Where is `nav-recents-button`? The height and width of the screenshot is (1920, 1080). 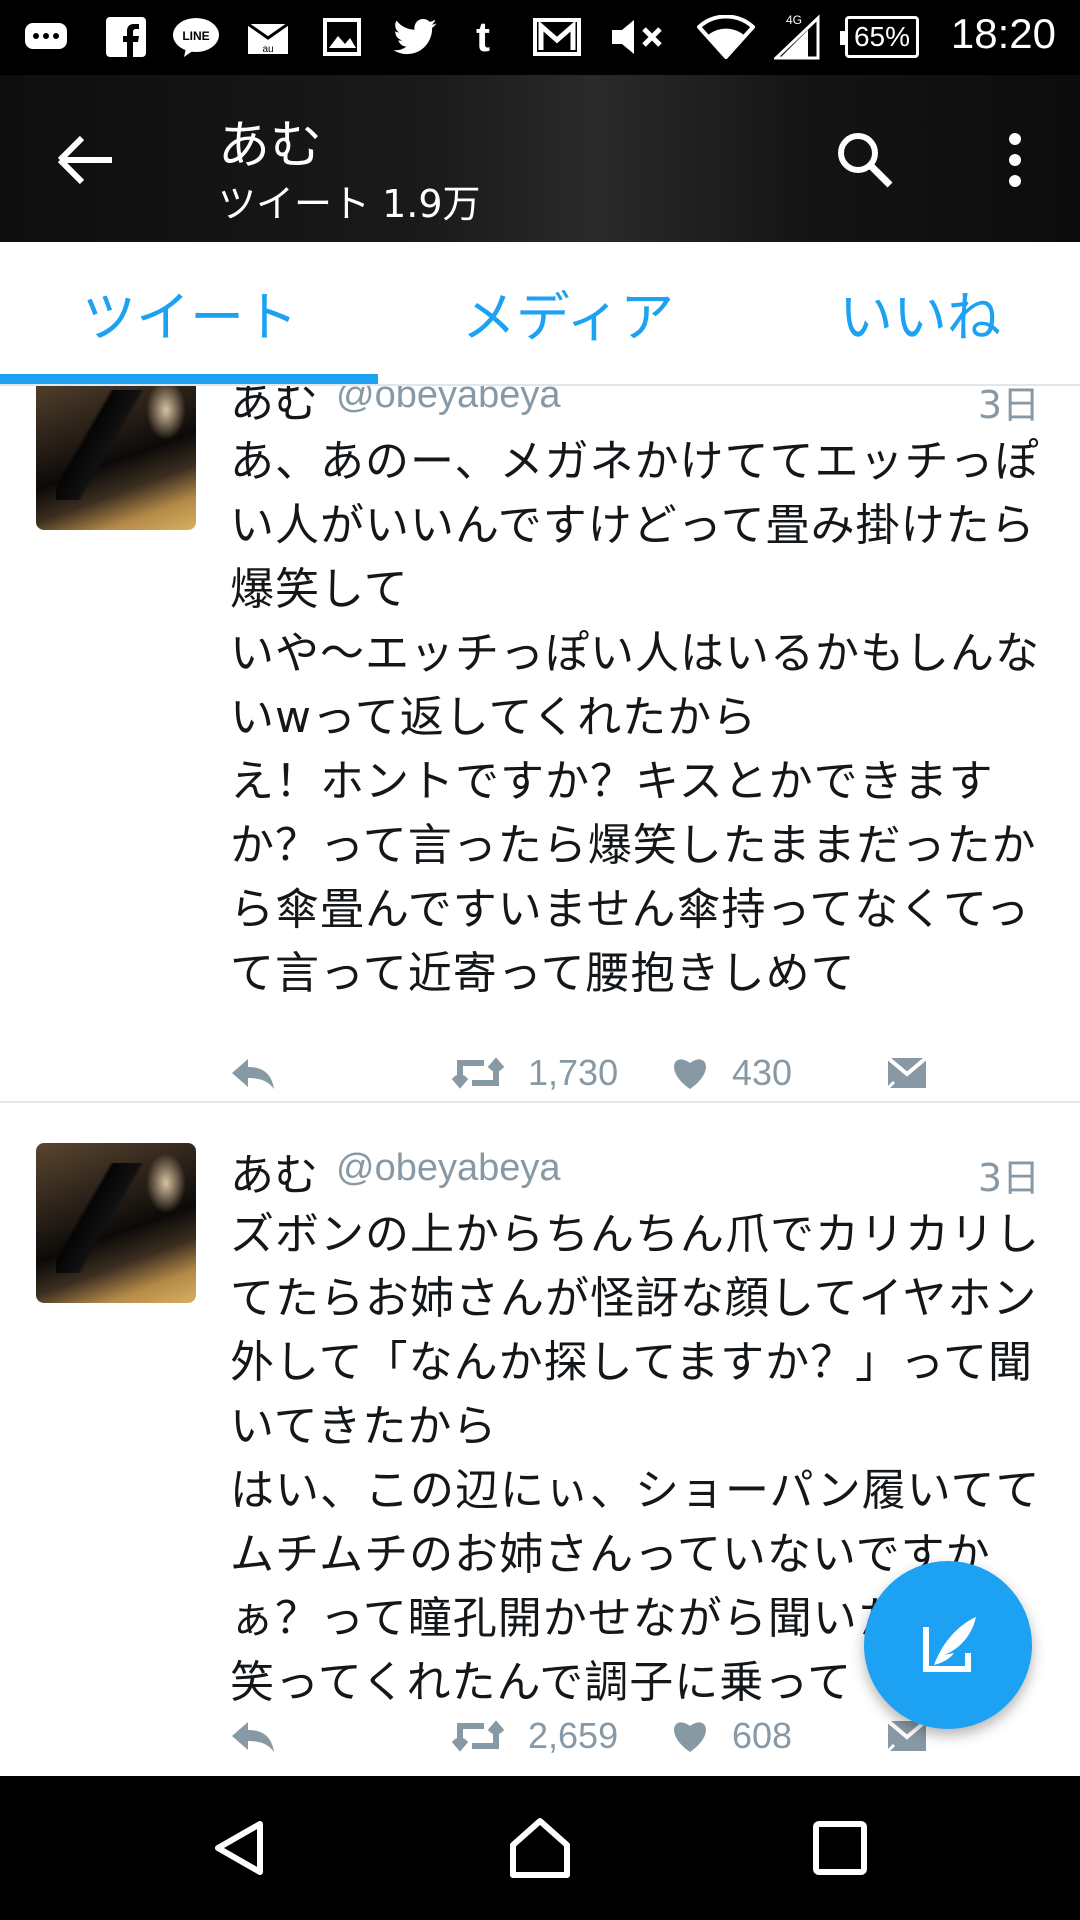 nav-recents-button is located at coordinates (840, 1848).